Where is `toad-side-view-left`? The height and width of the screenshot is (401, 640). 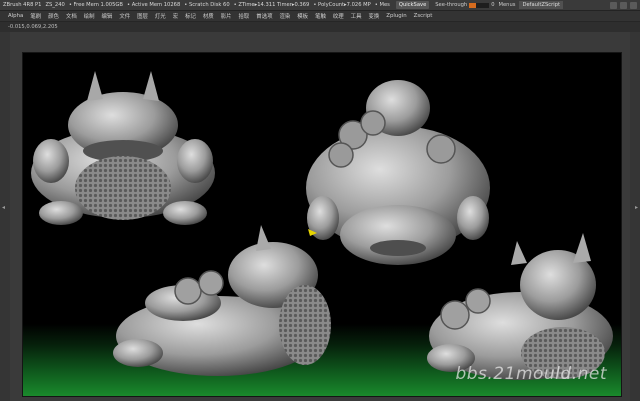
toad-side-view-left is located at coordinates (222, 300).